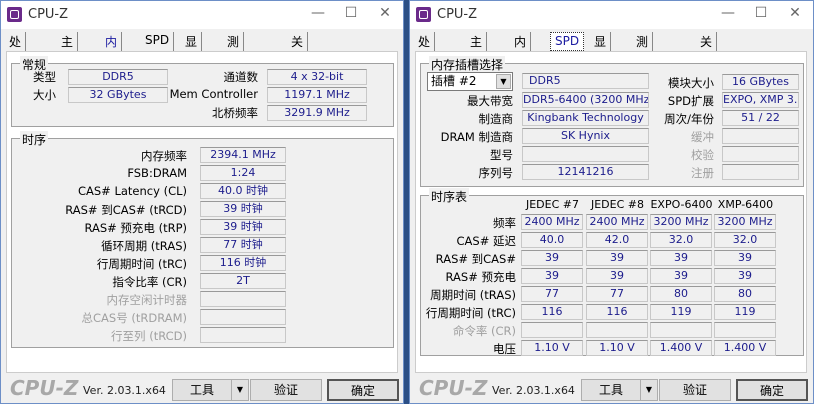 The width and height of the screenshot is (814, 404). Describe the element at coordinates (503, 81) in the screenshot. I see `chevron-down-icon: ▼` at that location.